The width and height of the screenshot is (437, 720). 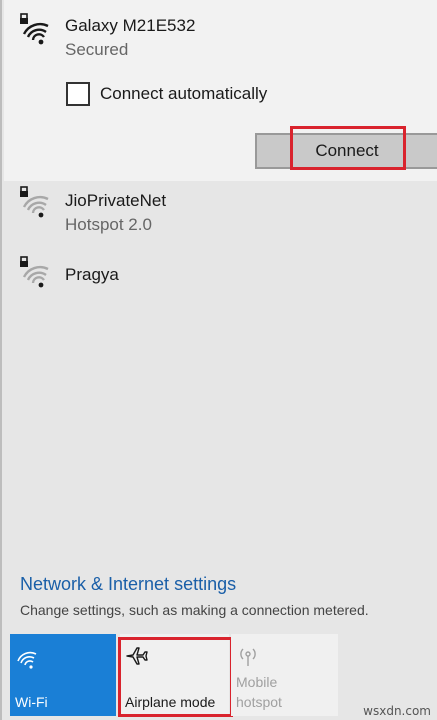 What do you see at coordinates (108, 224) in the screenshot?
I see `network-status: Hotspot 2.0` at bounding box center [108, 224].